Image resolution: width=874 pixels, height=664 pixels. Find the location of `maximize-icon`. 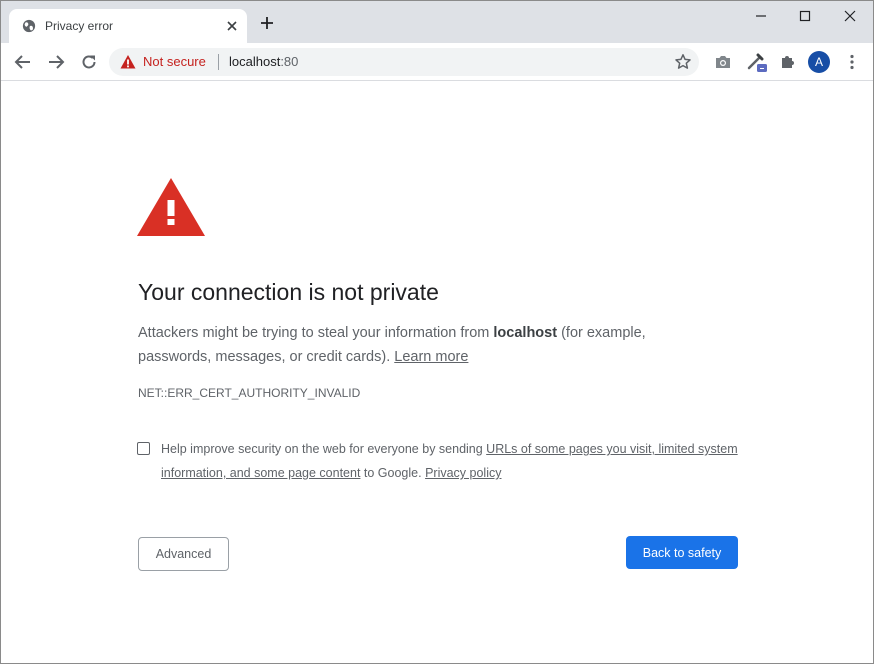

maximize-icon is located at coordinates (805, 16).